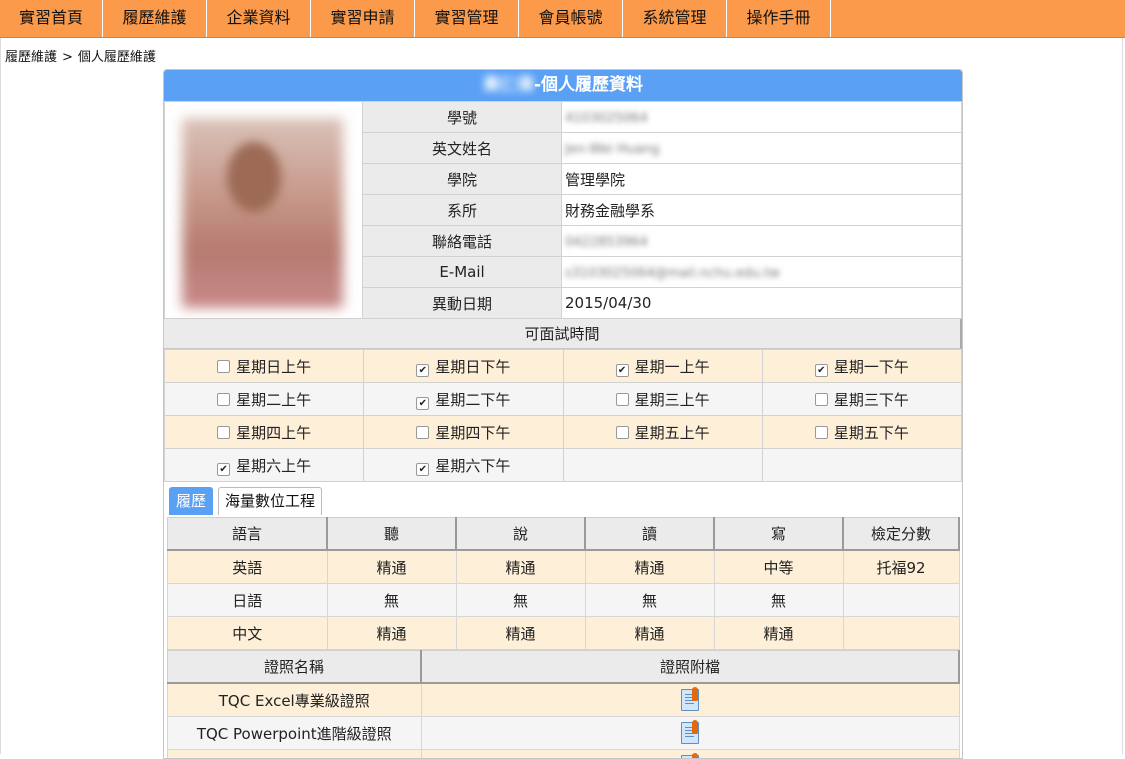 The height and width of the screenshot is (759, 1125). I want to click on cell: 日語, so click(248, 600).